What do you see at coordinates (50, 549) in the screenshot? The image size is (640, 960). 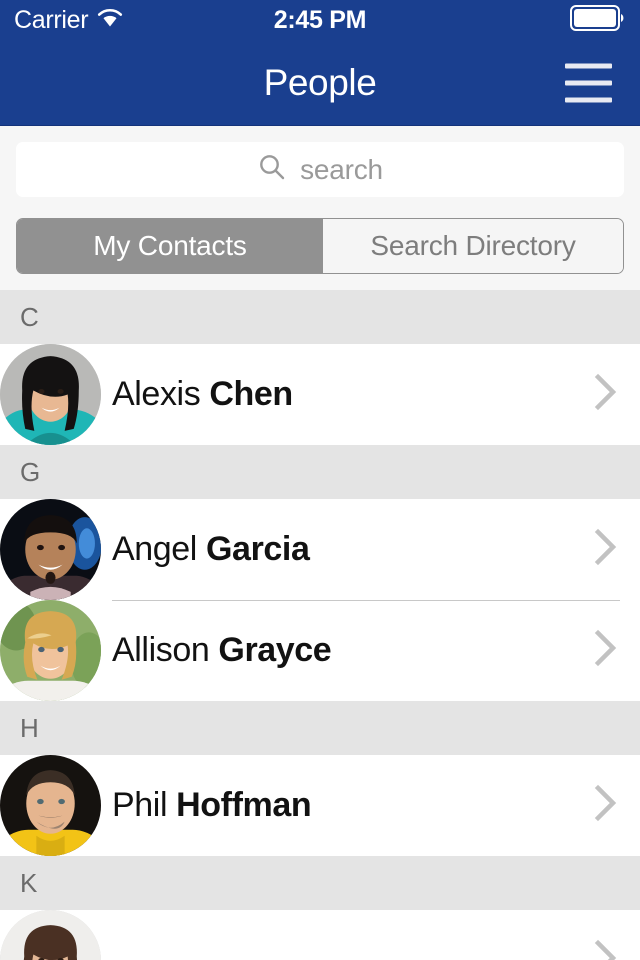 I see `avatar-angel-garcia` at bounding box center [50, 549].